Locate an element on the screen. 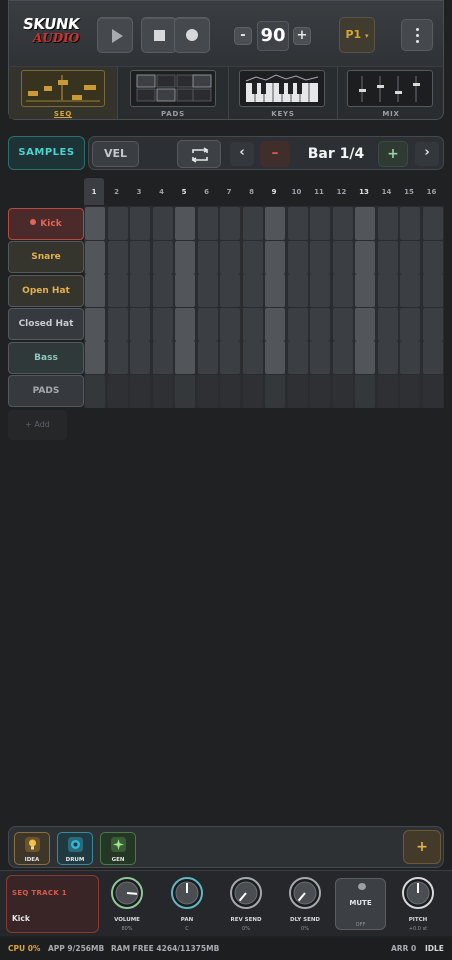 The width and height of the screenshot is (452, 960). gen-mode-button: GEN is located at coordinates (118, 848).